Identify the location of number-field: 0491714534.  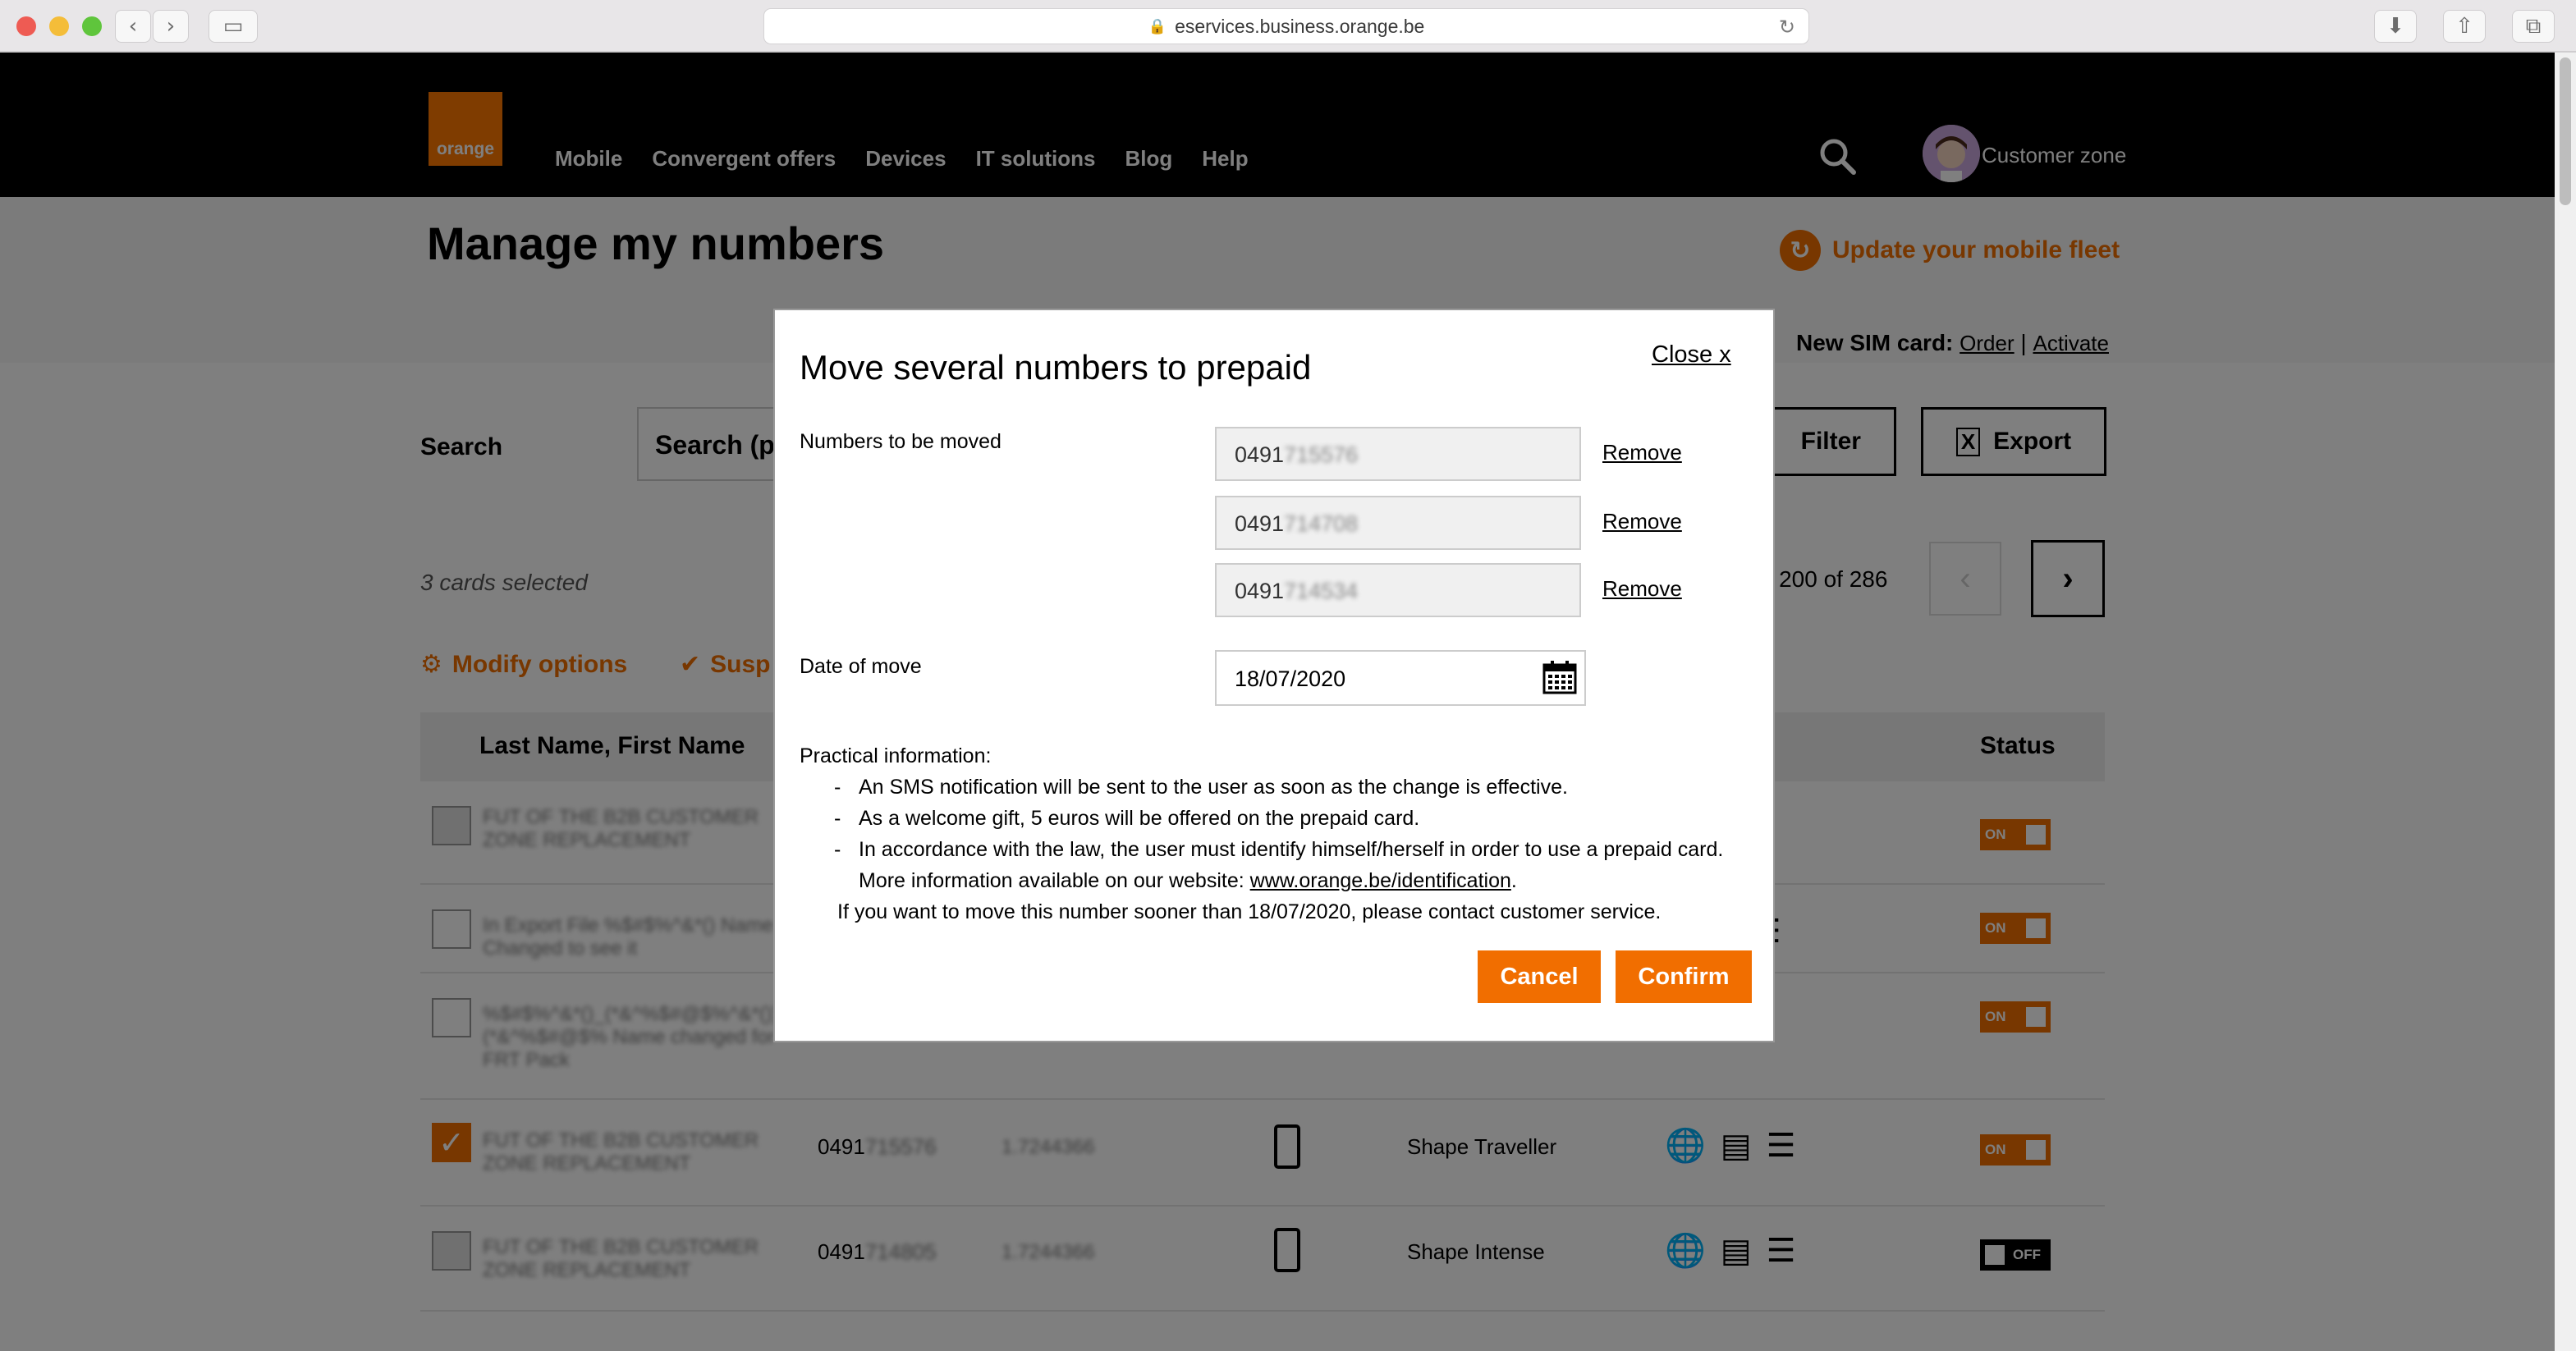
(1398, 590).